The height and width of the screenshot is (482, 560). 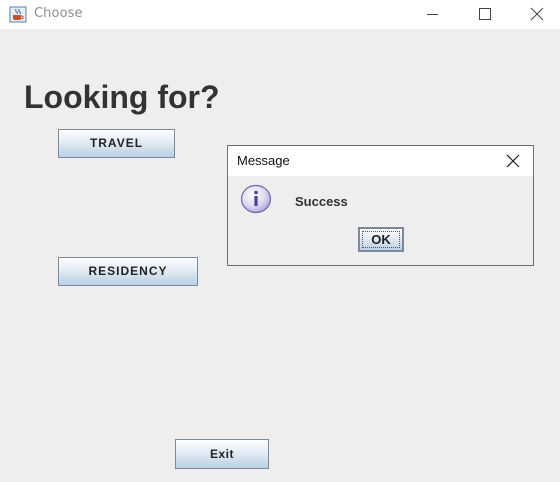 I want to click on java-cup-icon, so click(x=18, y=14).